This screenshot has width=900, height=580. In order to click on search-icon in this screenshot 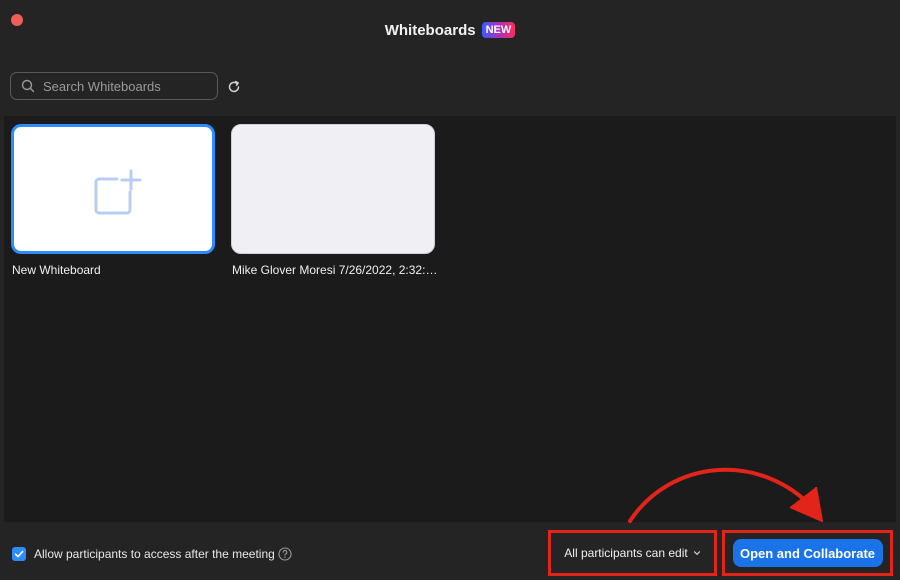, I will do `click(28, 86)`.